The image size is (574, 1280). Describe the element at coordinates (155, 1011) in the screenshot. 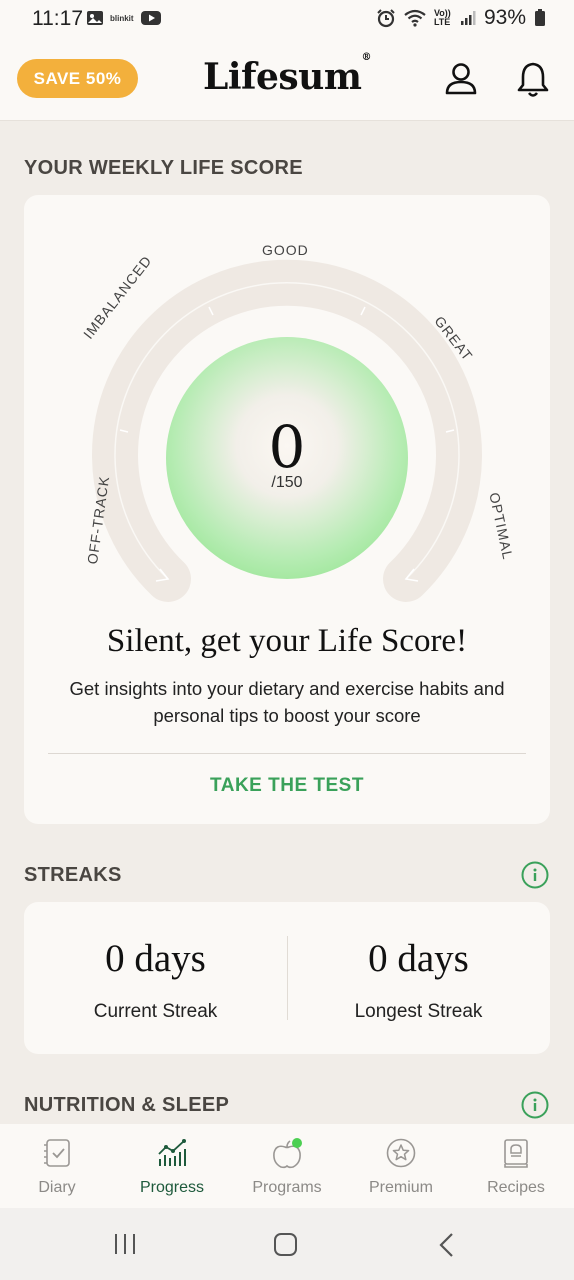

I see `current-streak-label: Current Streak` at that location.